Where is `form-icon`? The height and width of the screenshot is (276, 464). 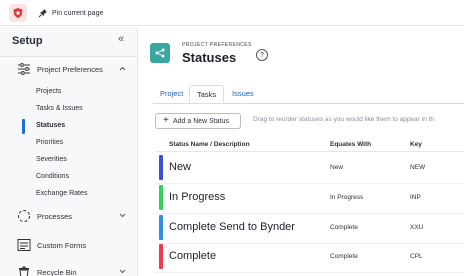 form-icon is located at coordinates (24, 245).